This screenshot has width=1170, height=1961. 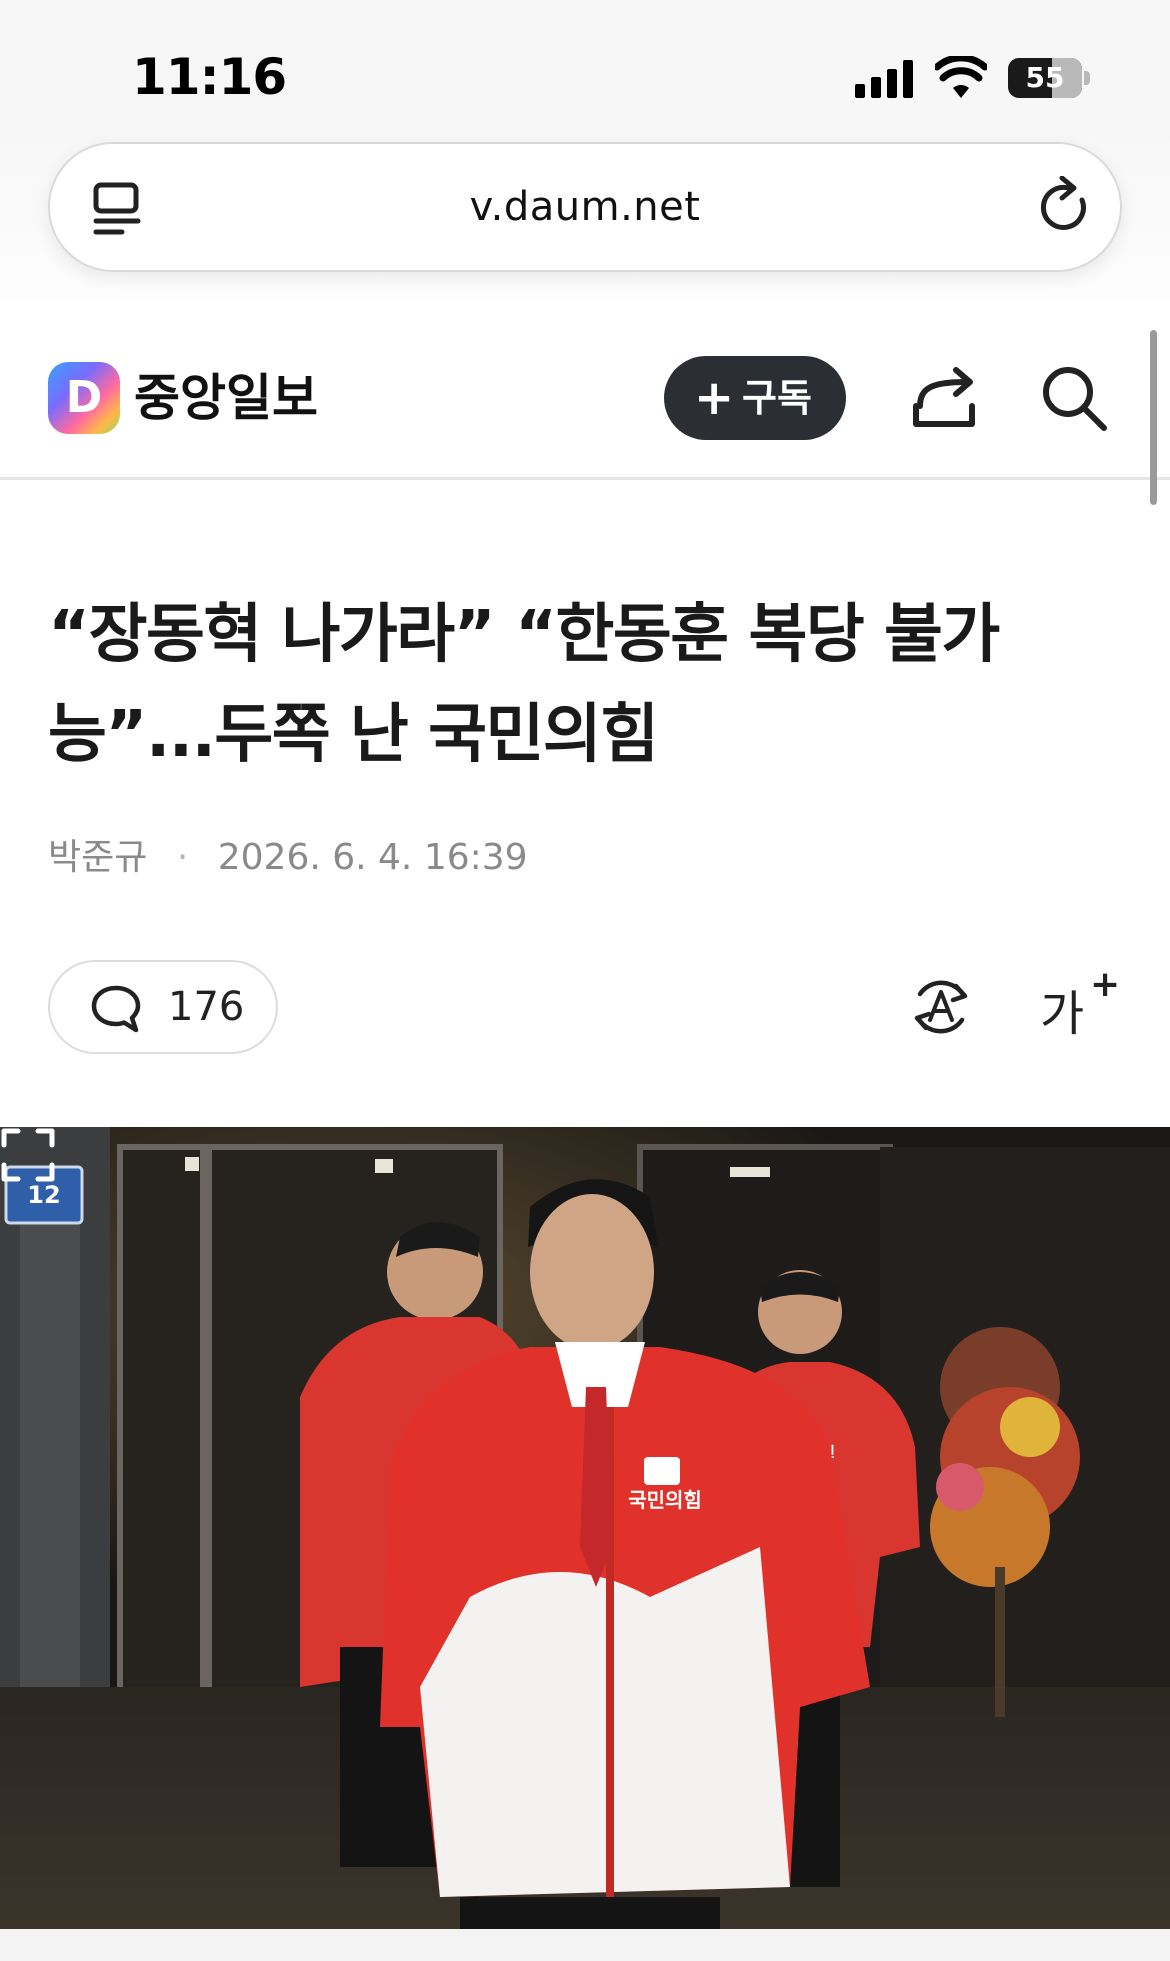 I want to click on font-size-button: 가 +, so click(x=1080, y=1003).